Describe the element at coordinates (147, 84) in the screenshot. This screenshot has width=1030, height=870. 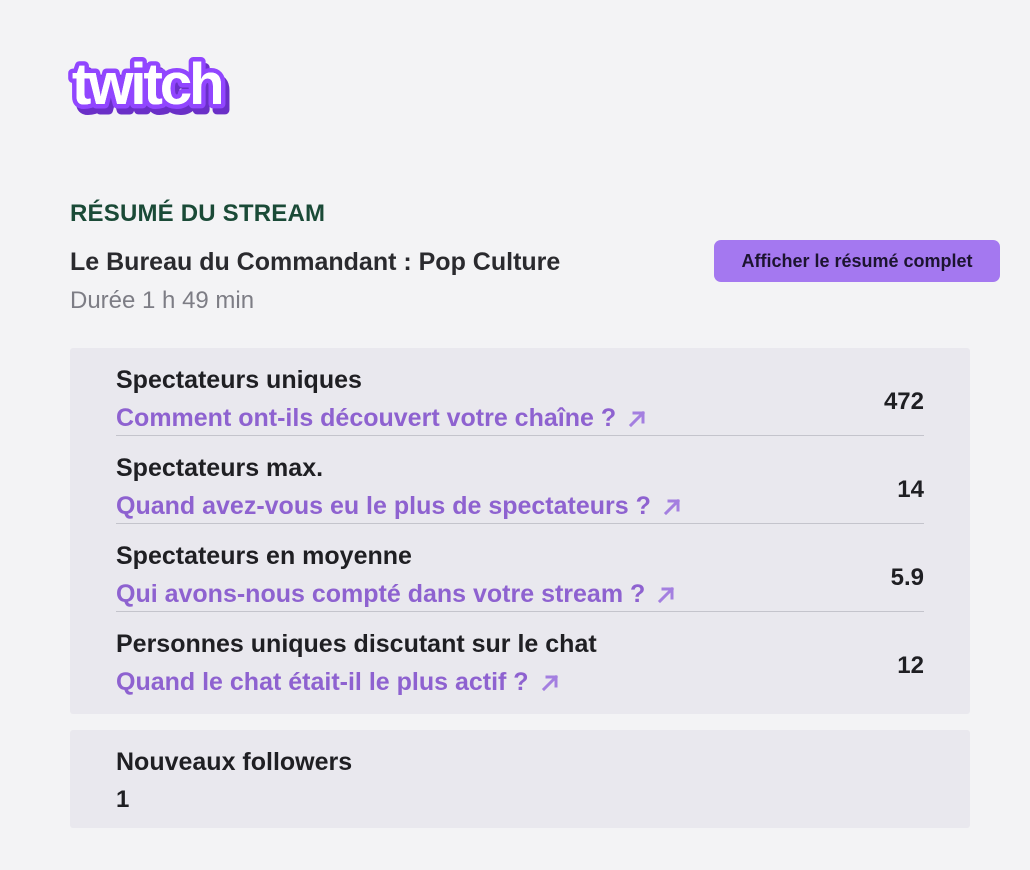
I see `svg-text: twitch` at that location.